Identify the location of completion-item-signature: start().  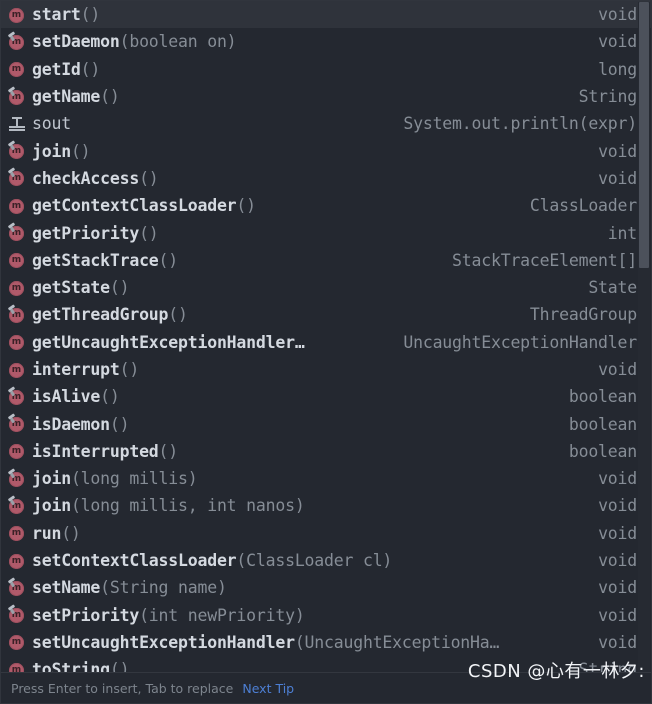
(66, 14).